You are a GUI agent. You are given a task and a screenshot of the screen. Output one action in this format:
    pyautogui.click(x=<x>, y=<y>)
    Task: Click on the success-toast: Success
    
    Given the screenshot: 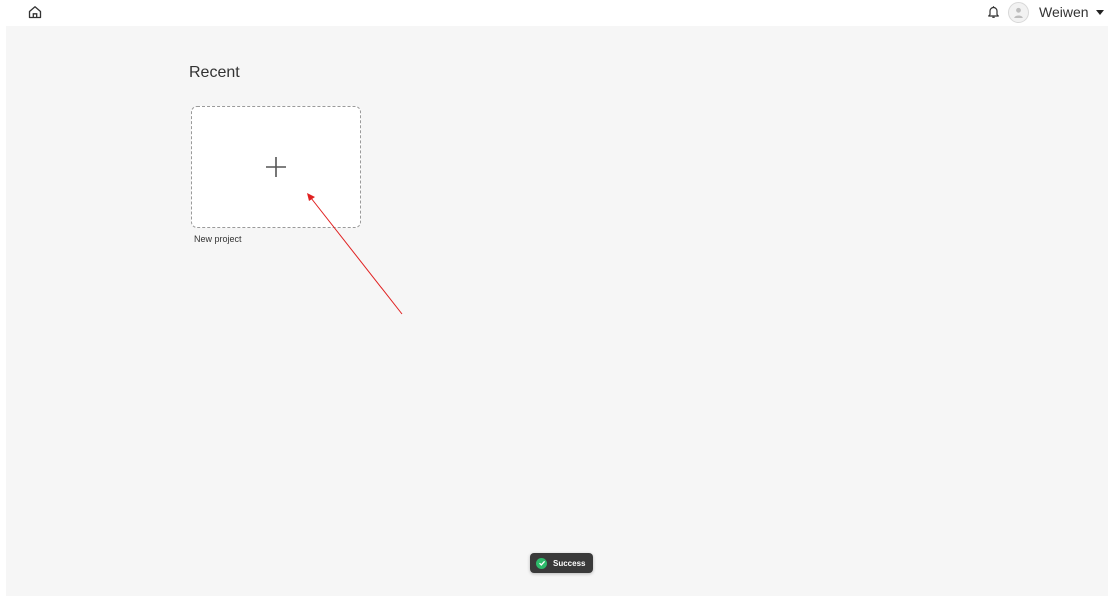 What is the action you would take?
    pyautogui.click(x=562, y=563)
    